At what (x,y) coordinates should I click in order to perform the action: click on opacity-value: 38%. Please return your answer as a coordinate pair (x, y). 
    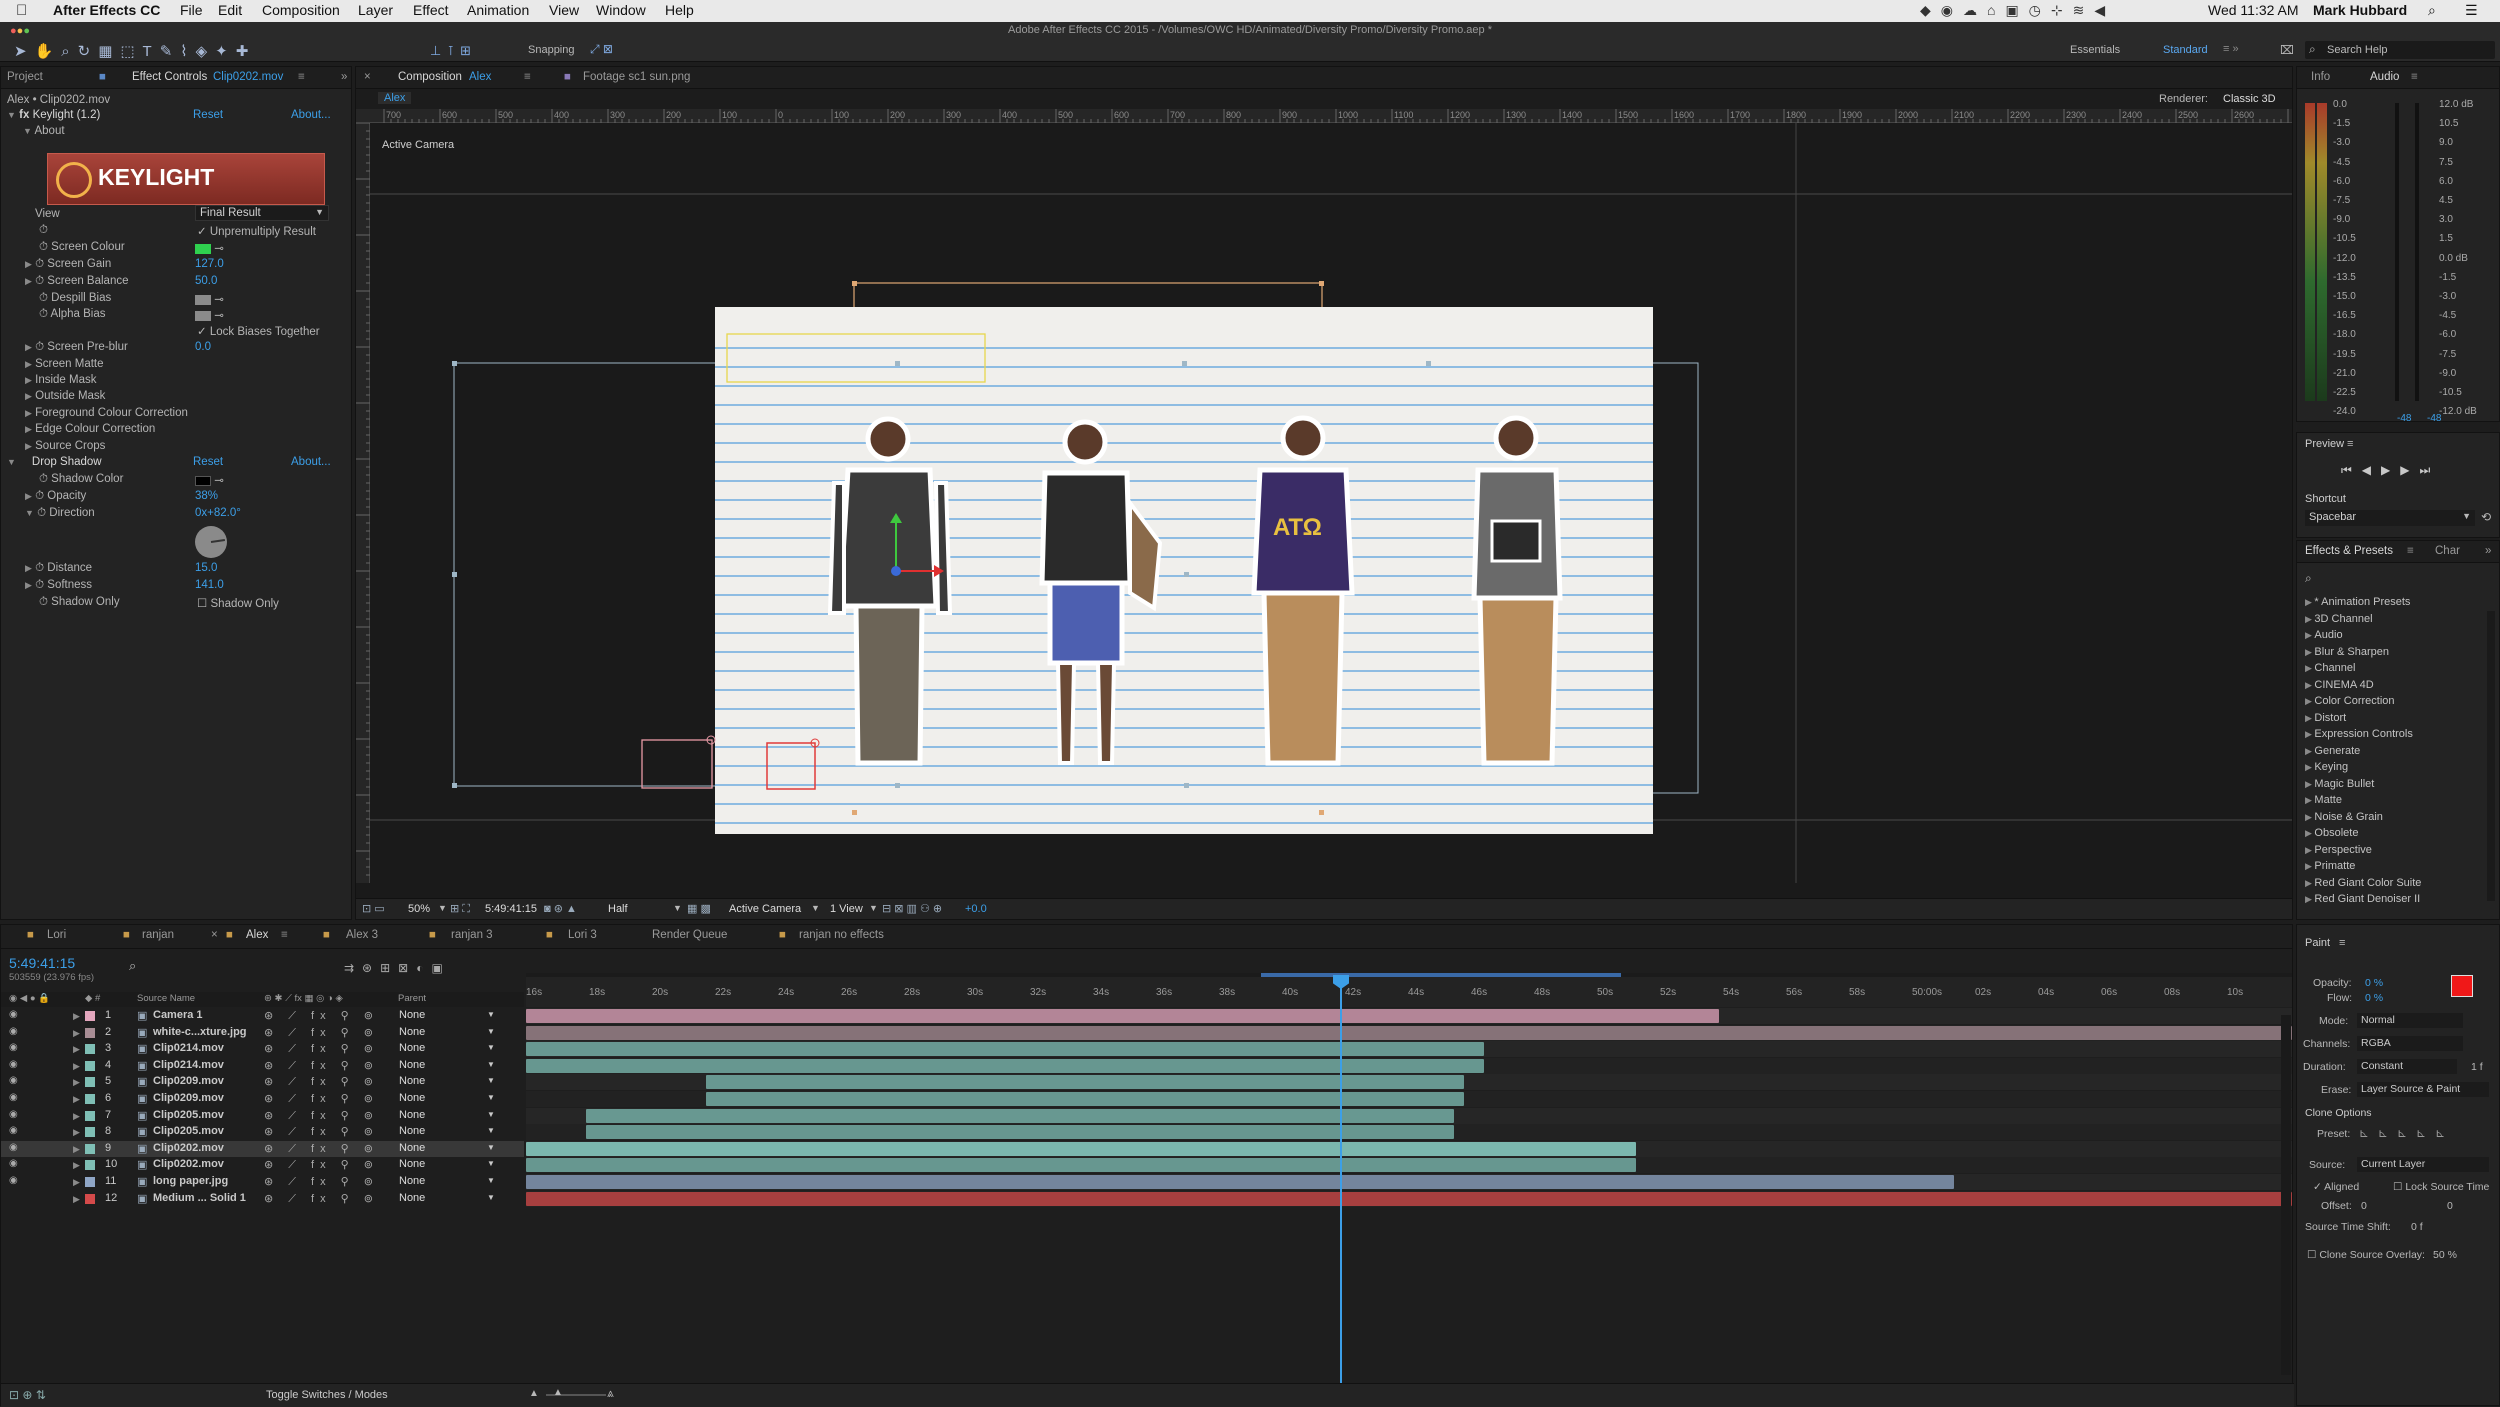
    Looking at the image, I should click on (206, 496).